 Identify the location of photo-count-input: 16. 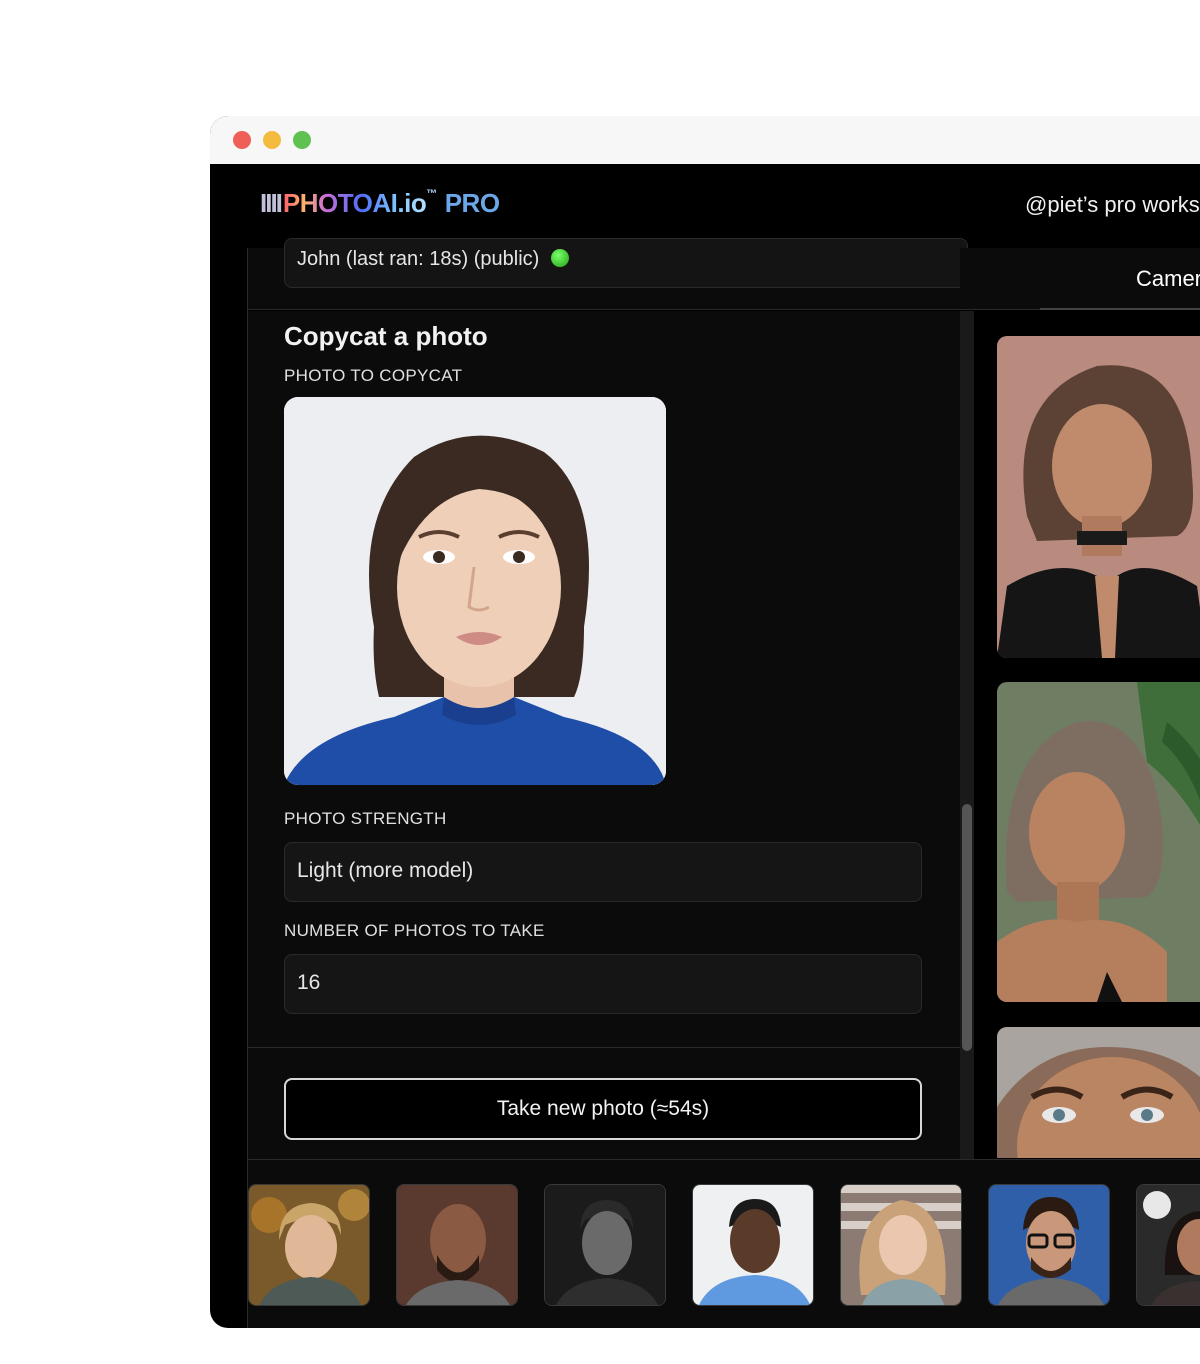
(603, 984).